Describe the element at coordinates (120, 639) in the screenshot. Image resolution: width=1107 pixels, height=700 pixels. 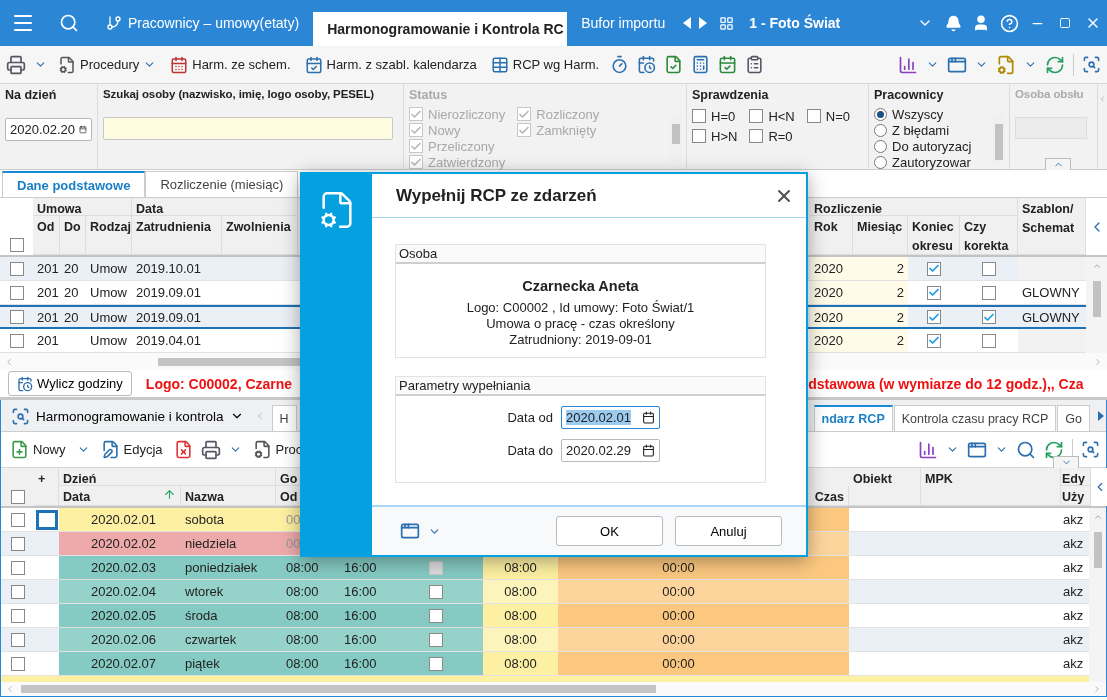
I see `table-cell: 2020.02.06` at that location.